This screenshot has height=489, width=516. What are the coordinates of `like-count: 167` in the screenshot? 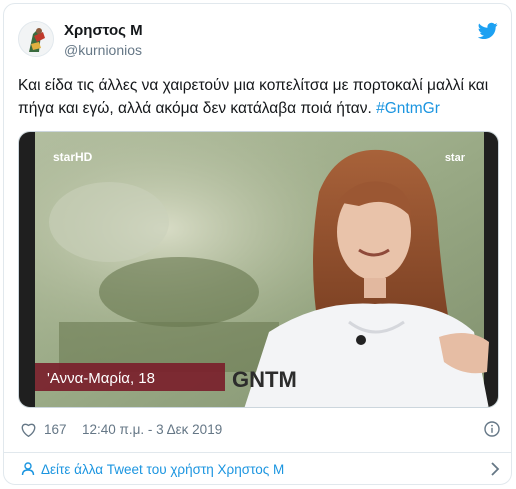 It's located at (55, 429).